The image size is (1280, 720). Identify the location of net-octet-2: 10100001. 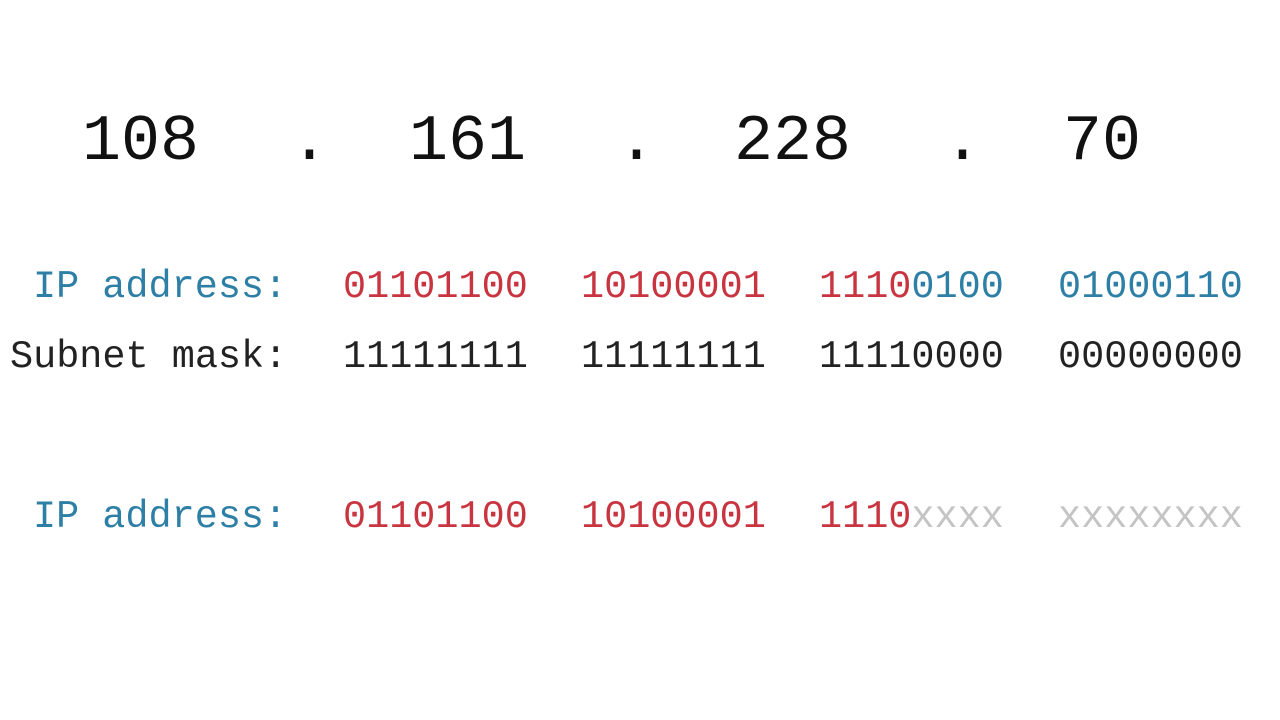
(673, 517).